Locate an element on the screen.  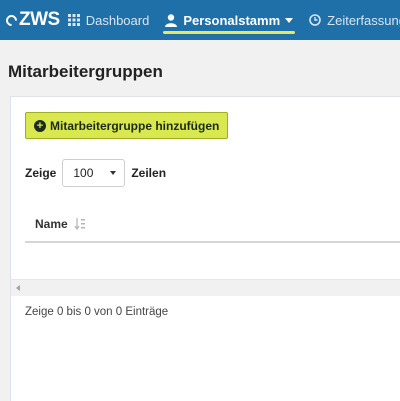
page-length-control: Zeige 100 Zeilen is located at coordinates (95, 173).